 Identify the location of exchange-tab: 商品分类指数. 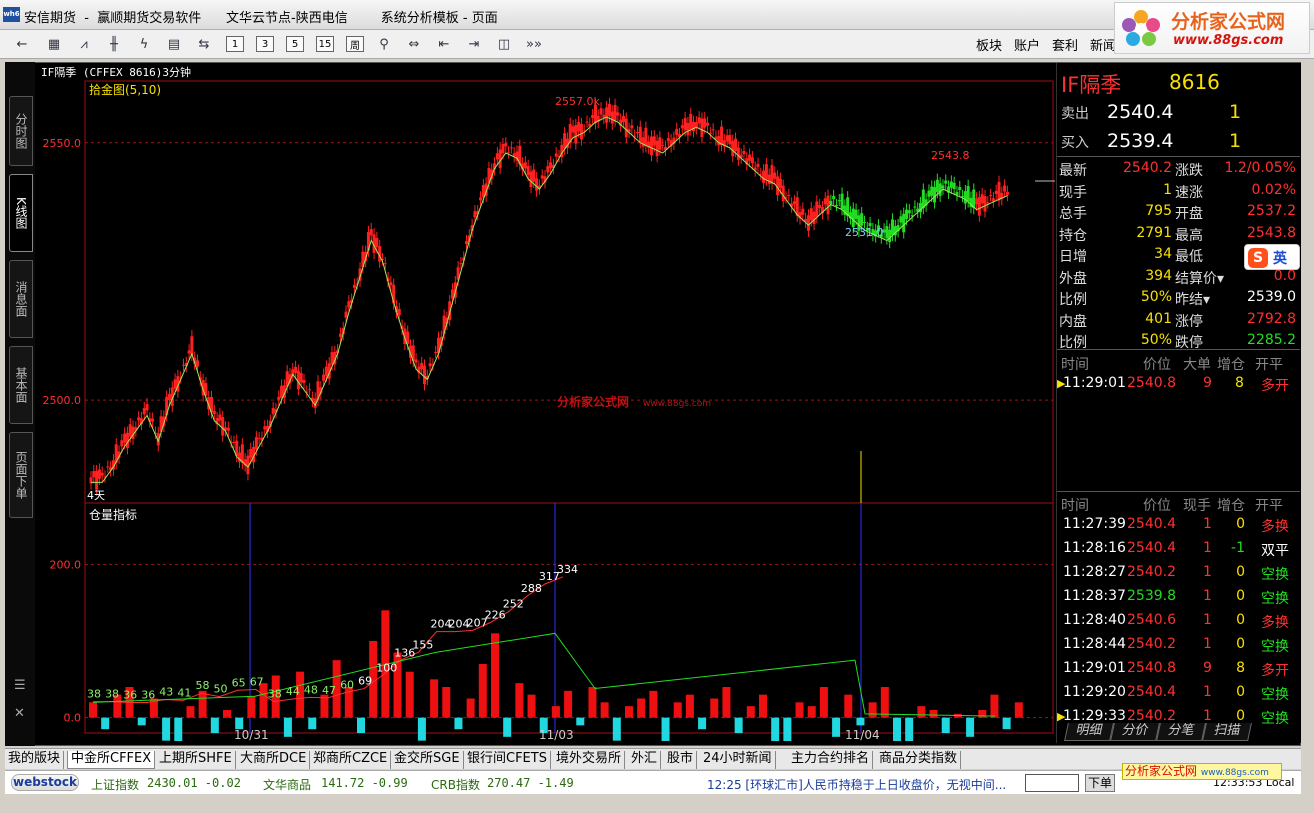
(919, 760).